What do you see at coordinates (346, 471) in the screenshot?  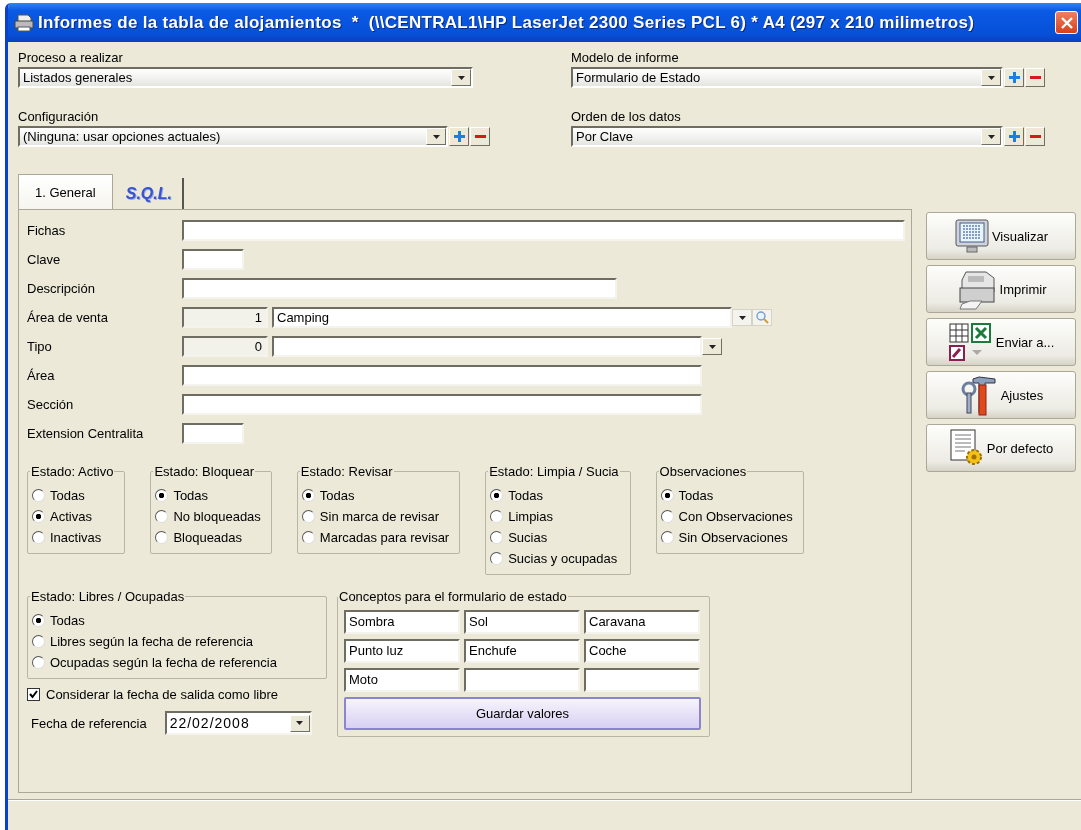 I see `group-title: Estado: Revisar` at bounding box center [346, 471].